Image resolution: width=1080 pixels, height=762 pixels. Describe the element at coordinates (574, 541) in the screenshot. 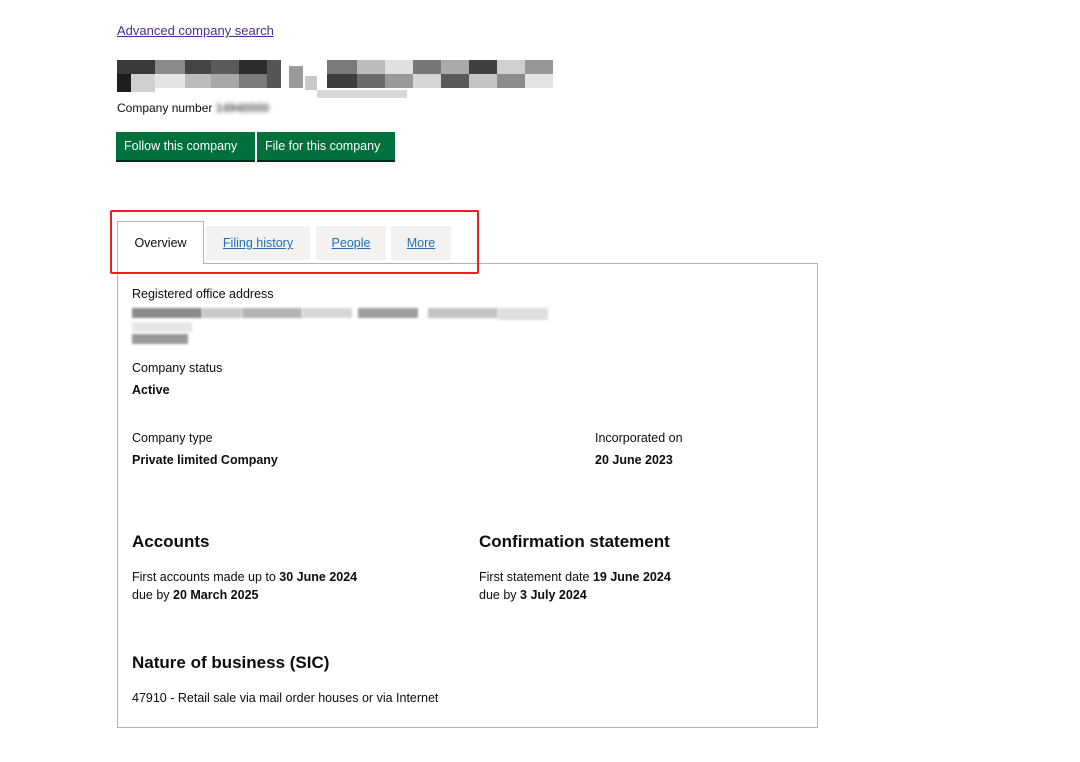

I see `confirmation-statement-heading: Confirmation statement` at that location.